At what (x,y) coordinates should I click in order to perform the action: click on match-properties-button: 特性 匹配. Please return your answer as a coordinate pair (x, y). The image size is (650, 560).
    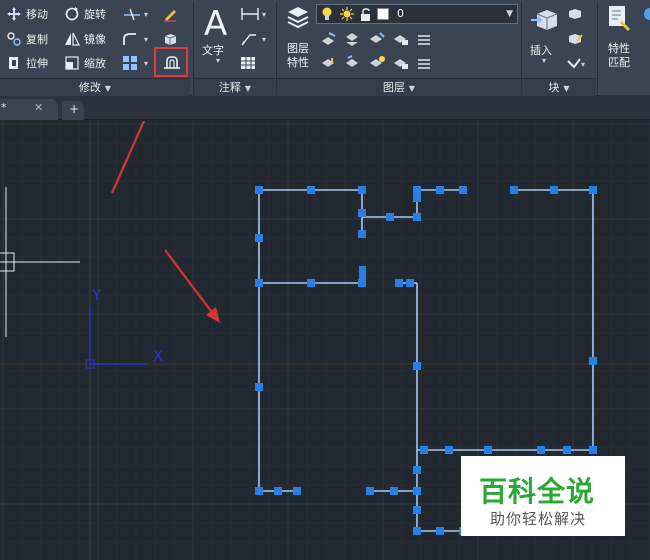
    Looking at the image, I should click on (620, 39).